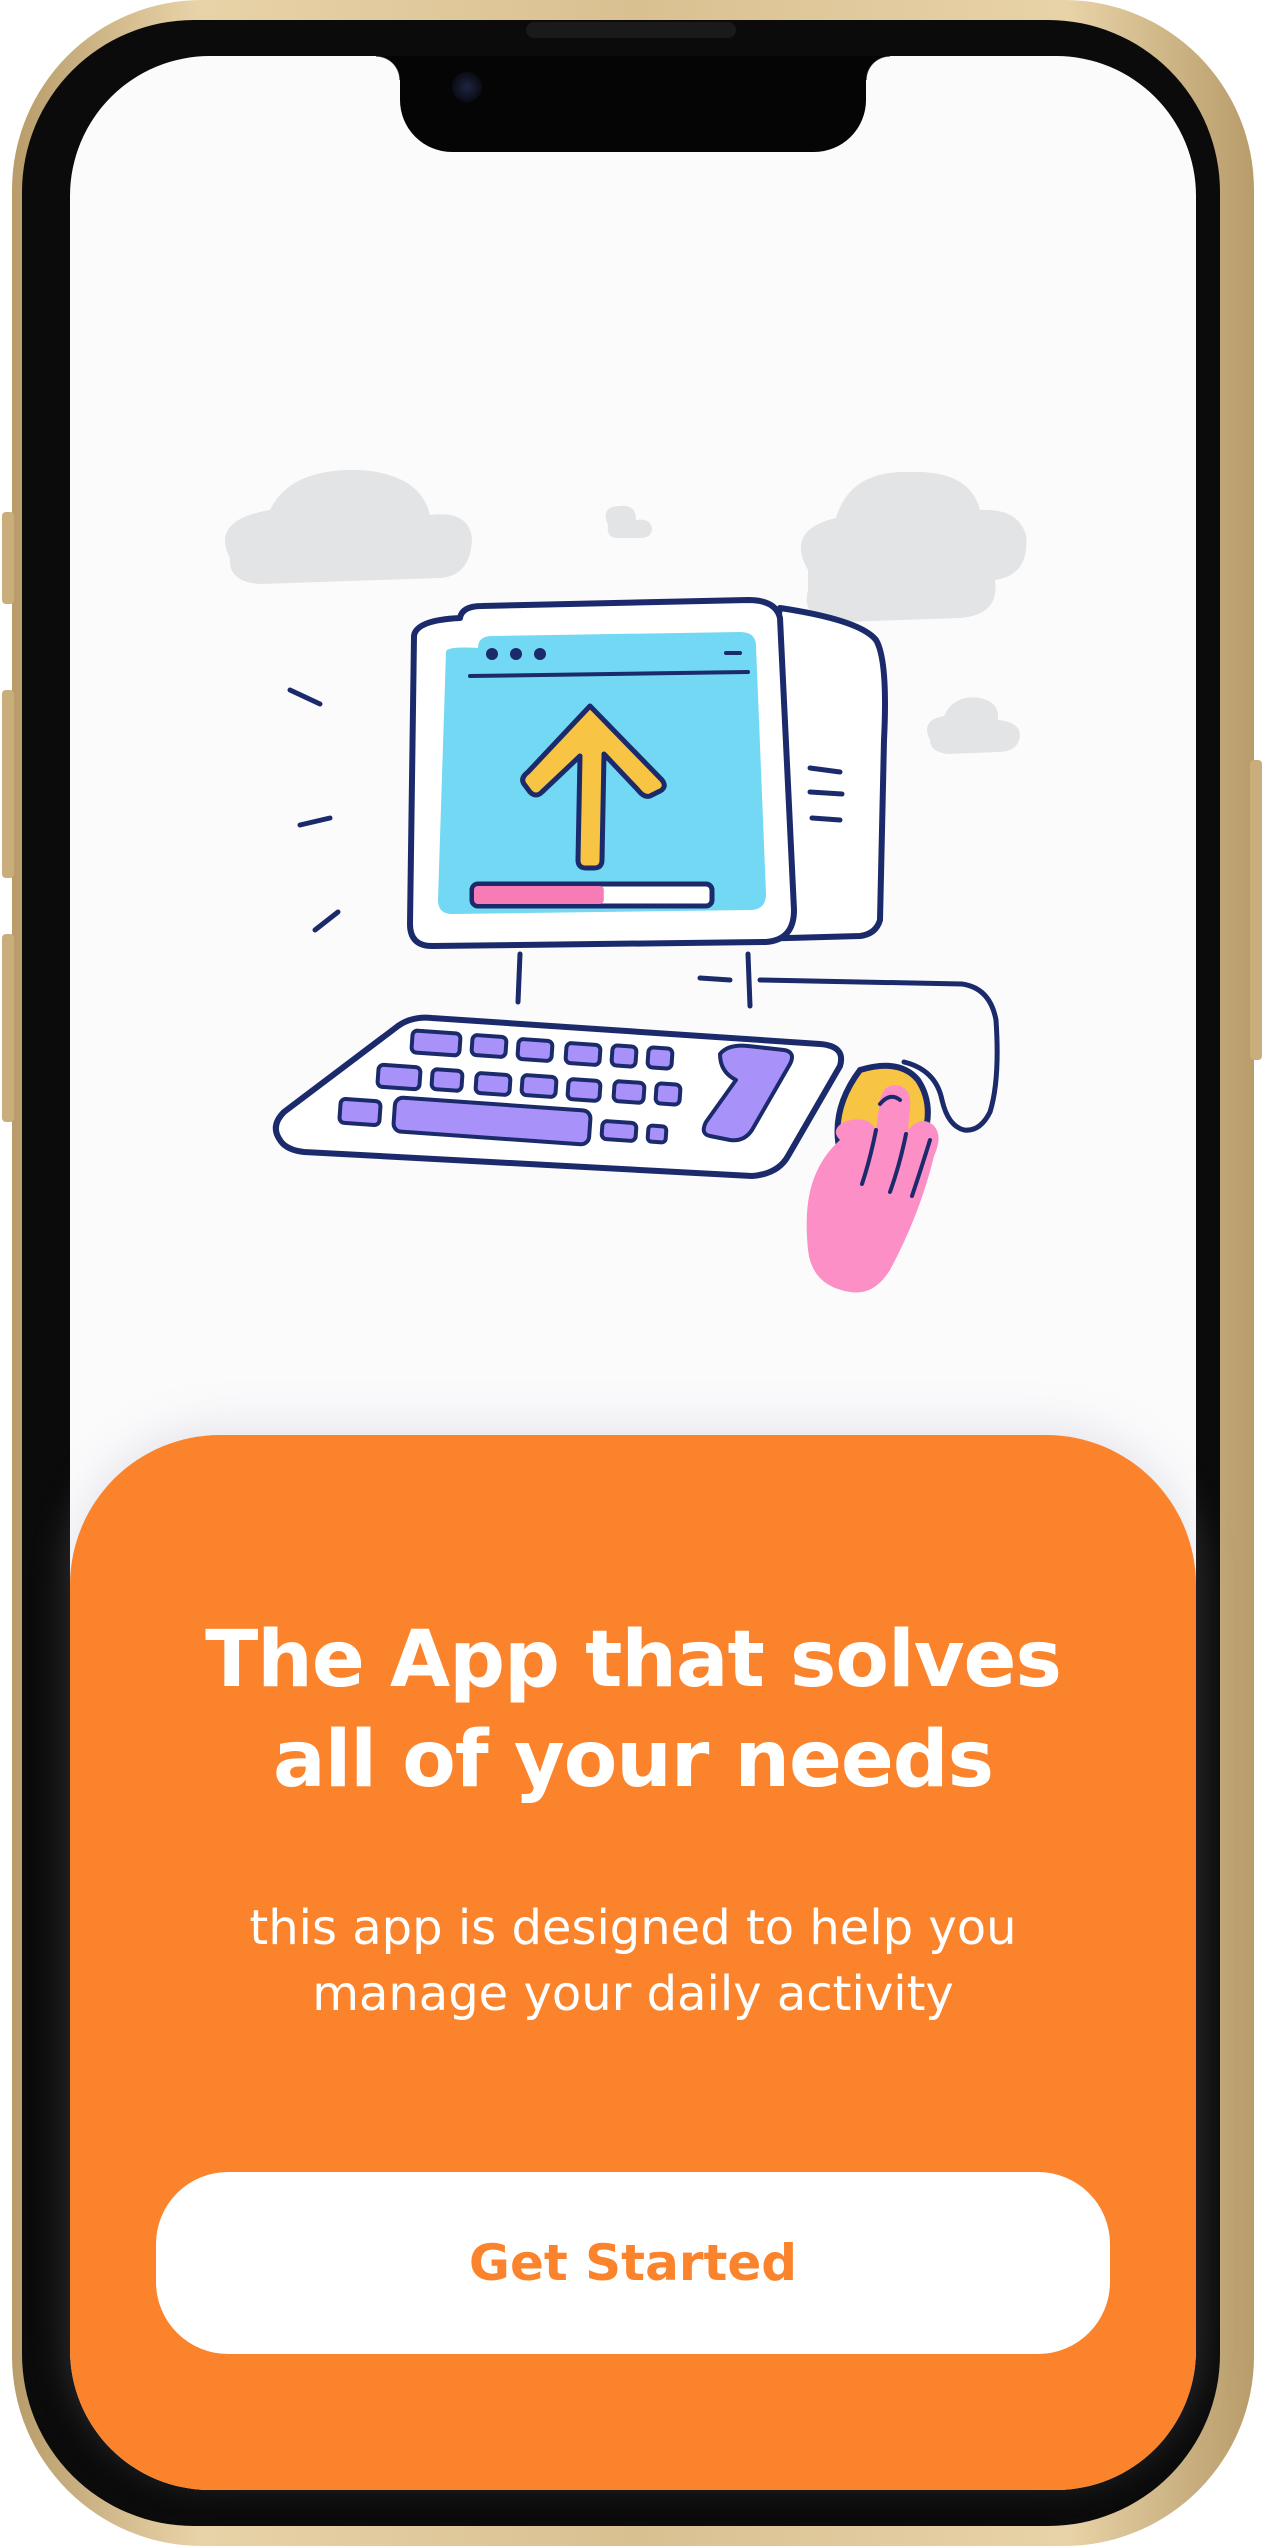 The height and width of the screenshot is (2548, 1263). What do you see at coordinates (1256, 910) in the screenshot?
I see `power-button` at bounding box center [1256, 910].